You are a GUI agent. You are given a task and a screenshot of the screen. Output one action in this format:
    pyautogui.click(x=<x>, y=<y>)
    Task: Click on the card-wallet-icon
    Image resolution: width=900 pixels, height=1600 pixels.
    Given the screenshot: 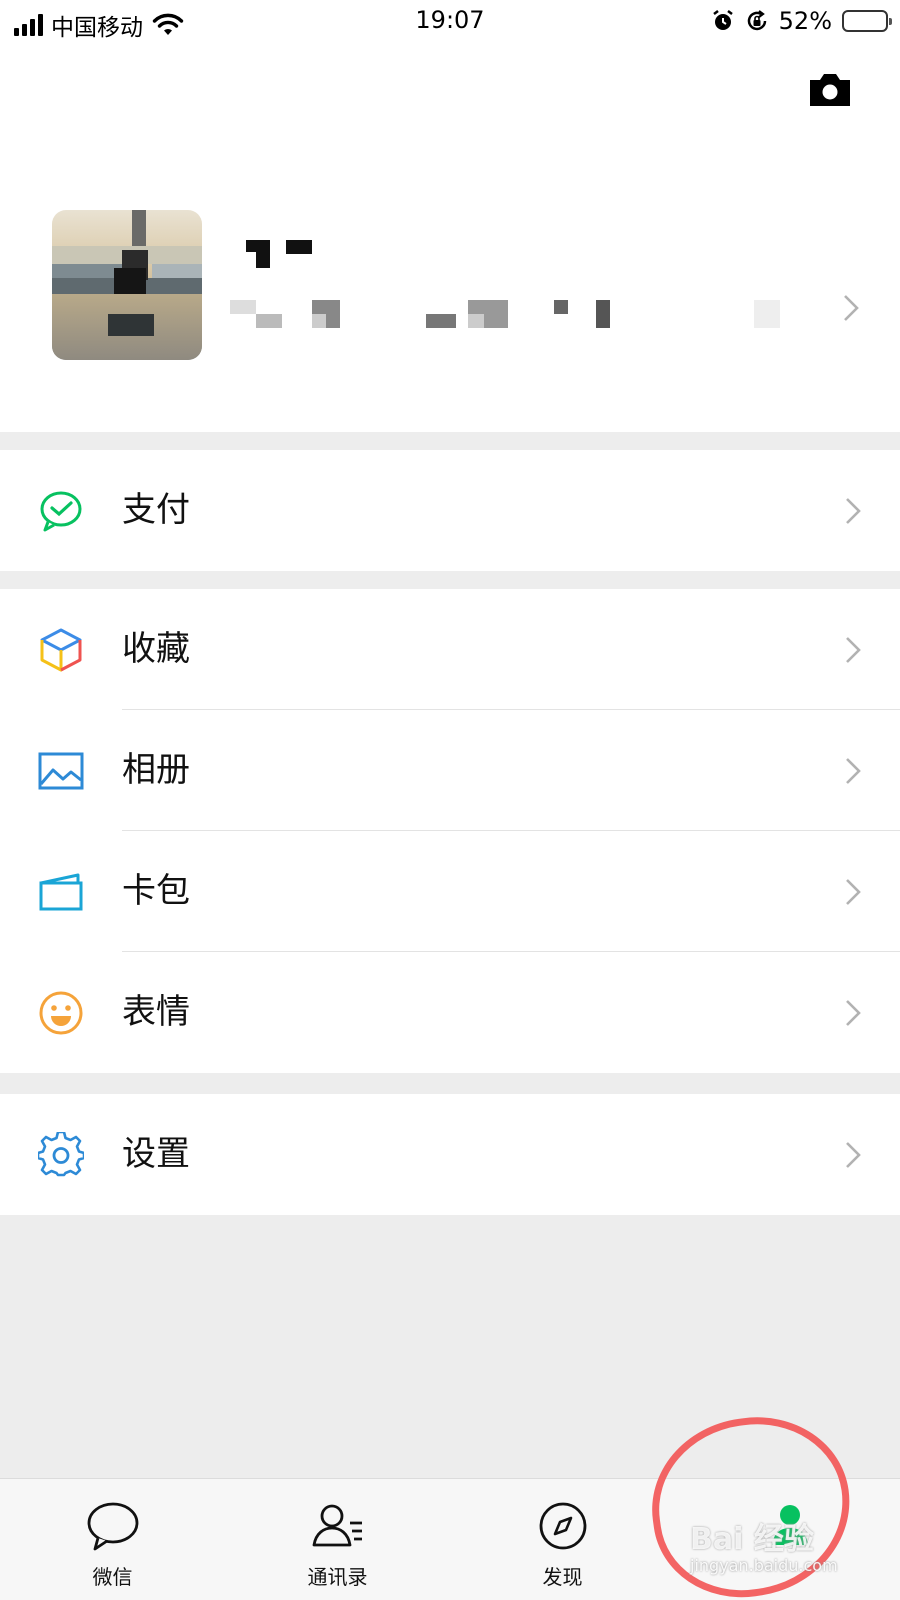 What is the action you would take?
    pyautogui.click(x=61, y=892)
    